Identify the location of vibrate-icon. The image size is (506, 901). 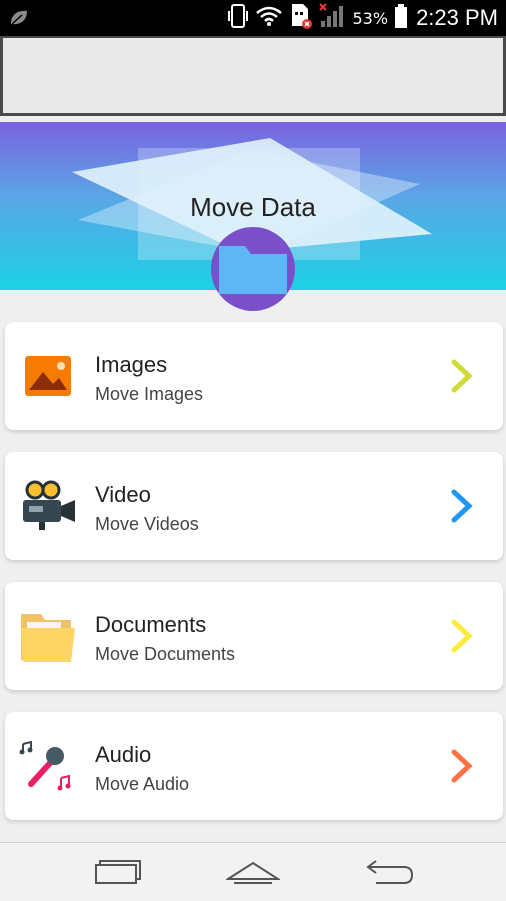
(238, 18).